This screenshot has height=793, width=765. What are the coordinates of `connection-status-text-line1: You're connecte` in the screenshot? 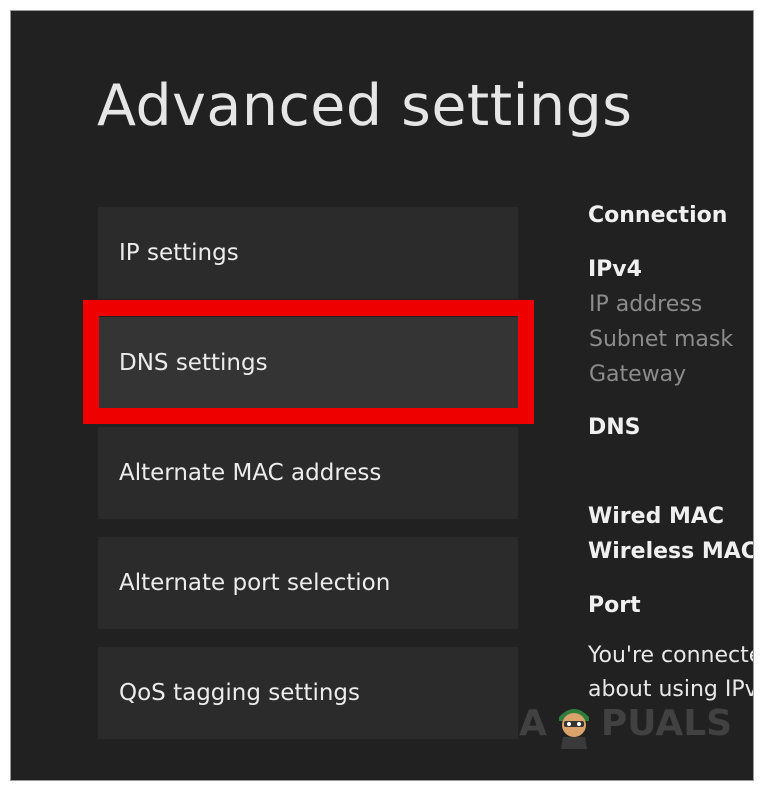 It's located at (671, 655).